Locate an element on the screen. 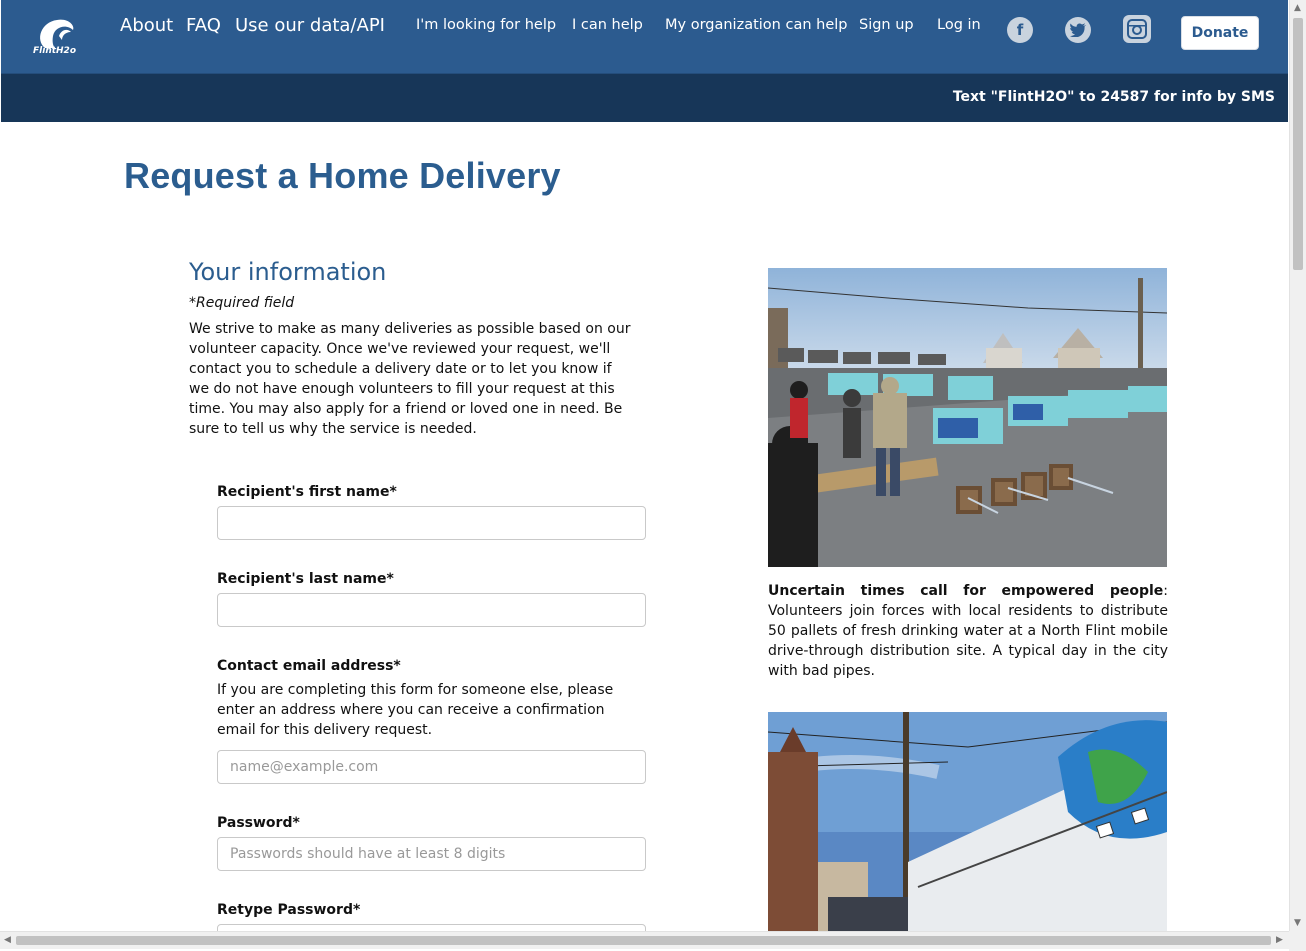 The width and height of the screenshot is (1306, 951). last-name-field: Recipient's last name* is located at coordinates (432, 599).